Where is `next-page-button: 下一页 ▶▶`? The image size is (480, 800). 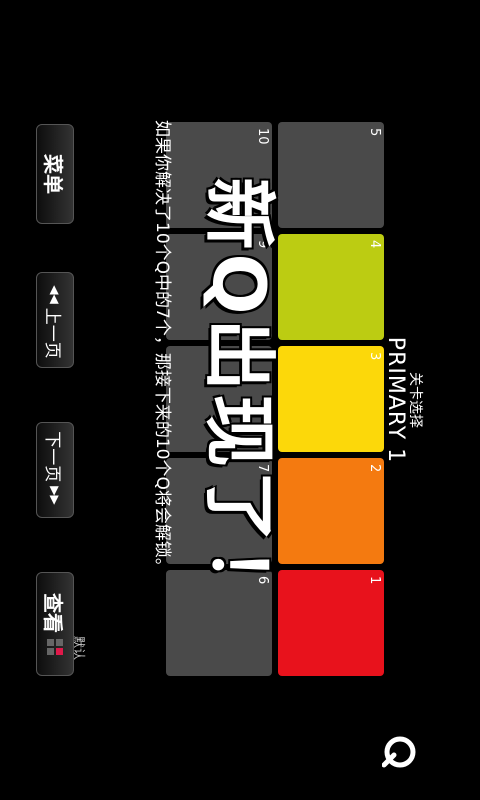 next-page-button: 下一页 ▶▶ is located at coordinates (55, 470).